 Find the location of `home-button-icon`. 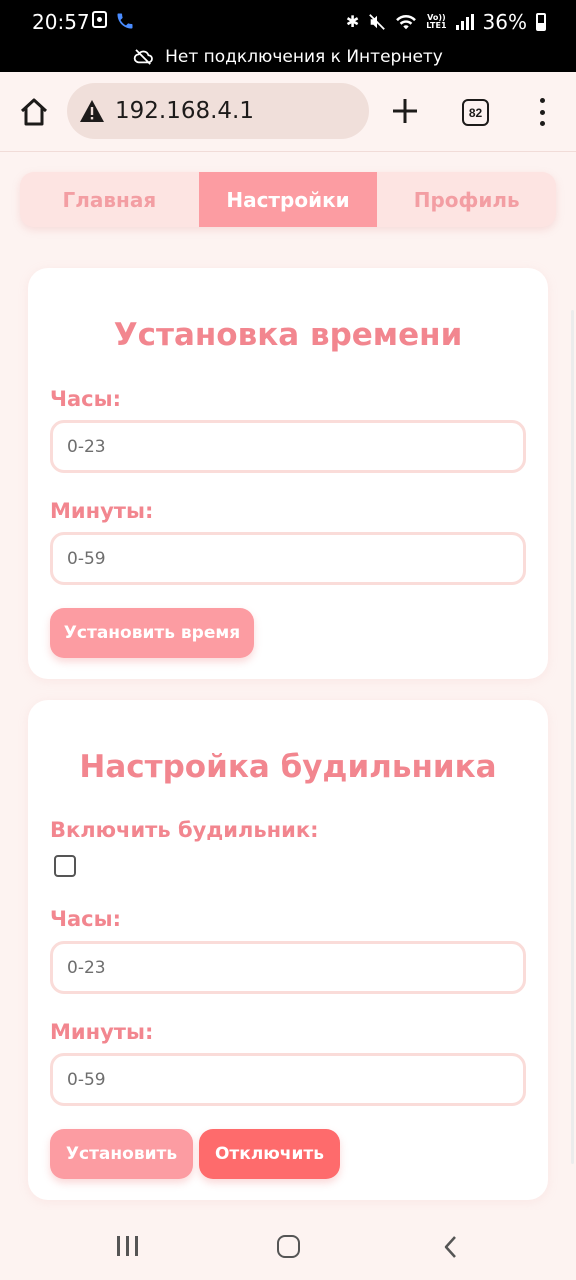

home-button-icon is located at coordinates (288, 1246).